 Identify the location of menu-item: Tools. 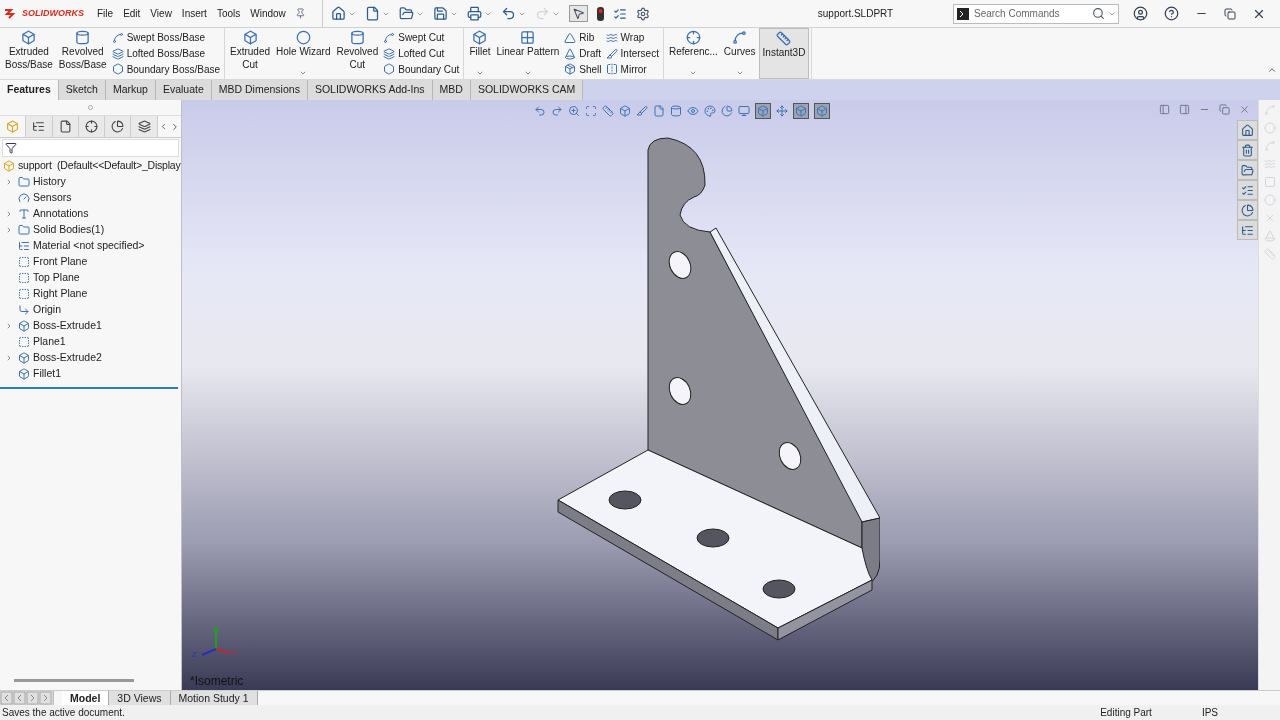
(228, 13).